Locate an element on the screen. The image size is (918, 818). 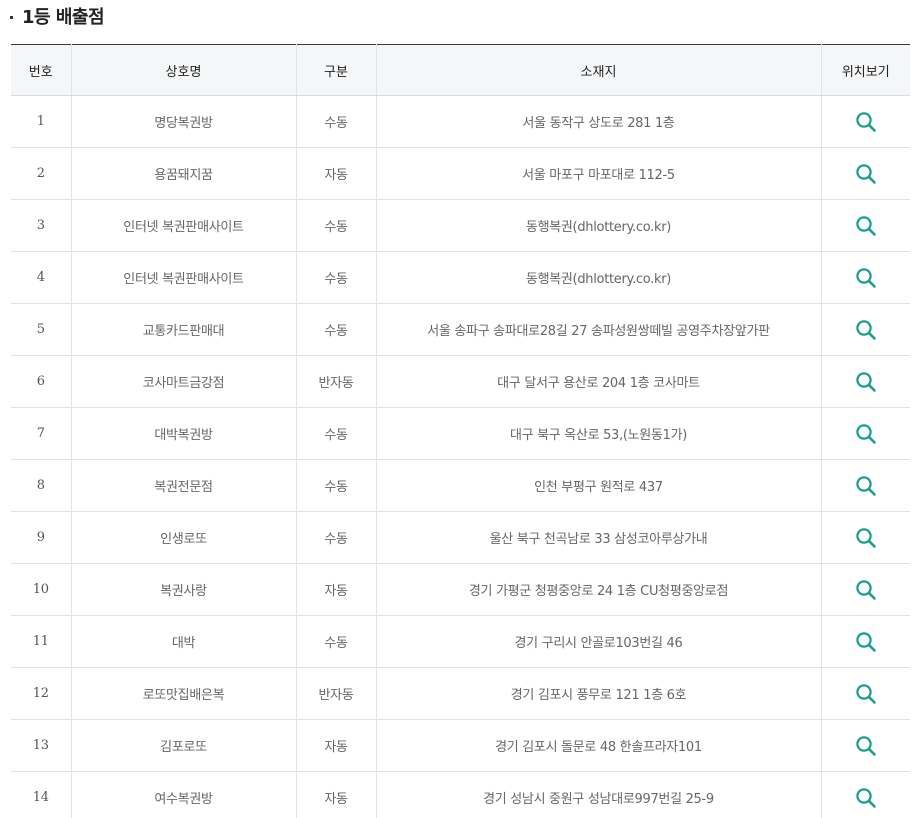
cell-no: 10 is located at coordinates (41, 589).